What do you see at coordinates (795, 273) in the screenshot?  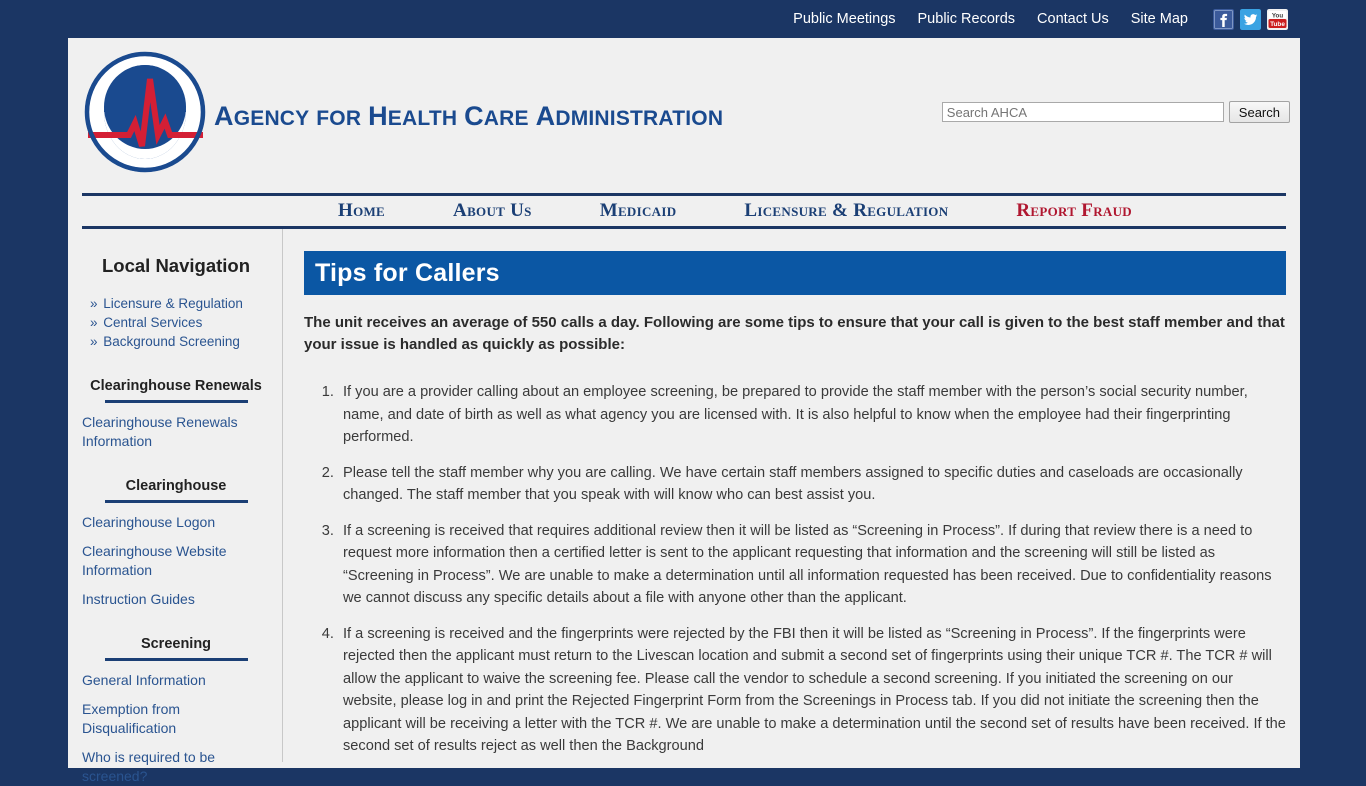 I see `page-title-banner: Tips for Callers` at bounding box center [795, 273].